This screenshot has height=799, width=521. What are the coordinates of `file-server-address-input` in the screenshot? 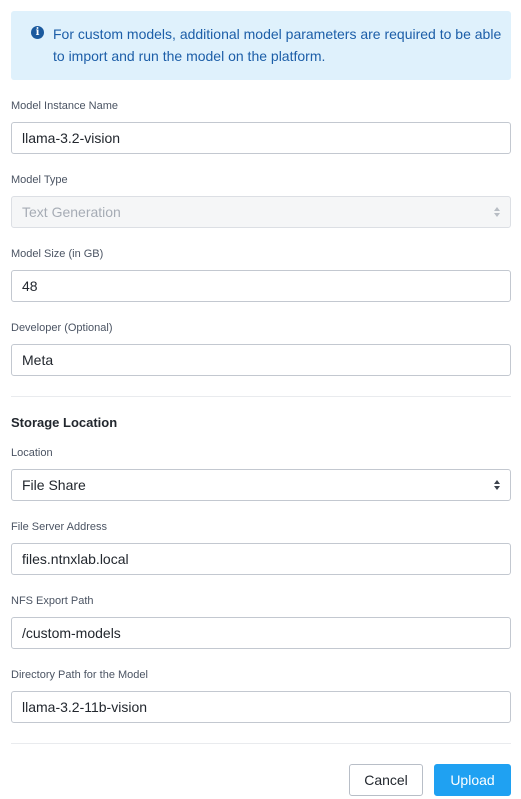 It's located at (261, 559).